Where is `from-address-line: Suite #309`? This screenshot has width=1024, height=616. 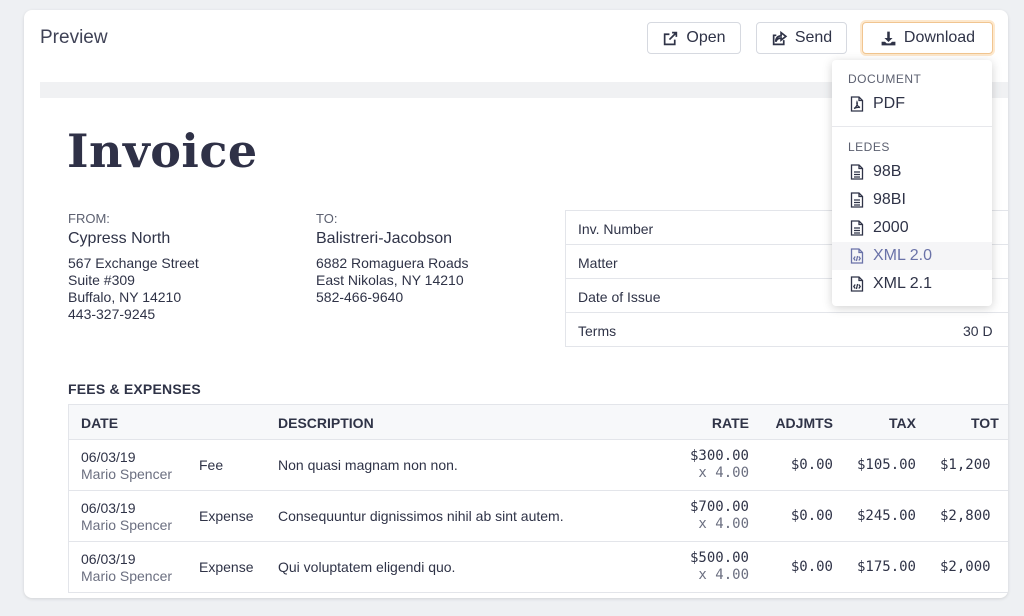
from-address-line: Suite #309 is located at coordinates (101, 280).